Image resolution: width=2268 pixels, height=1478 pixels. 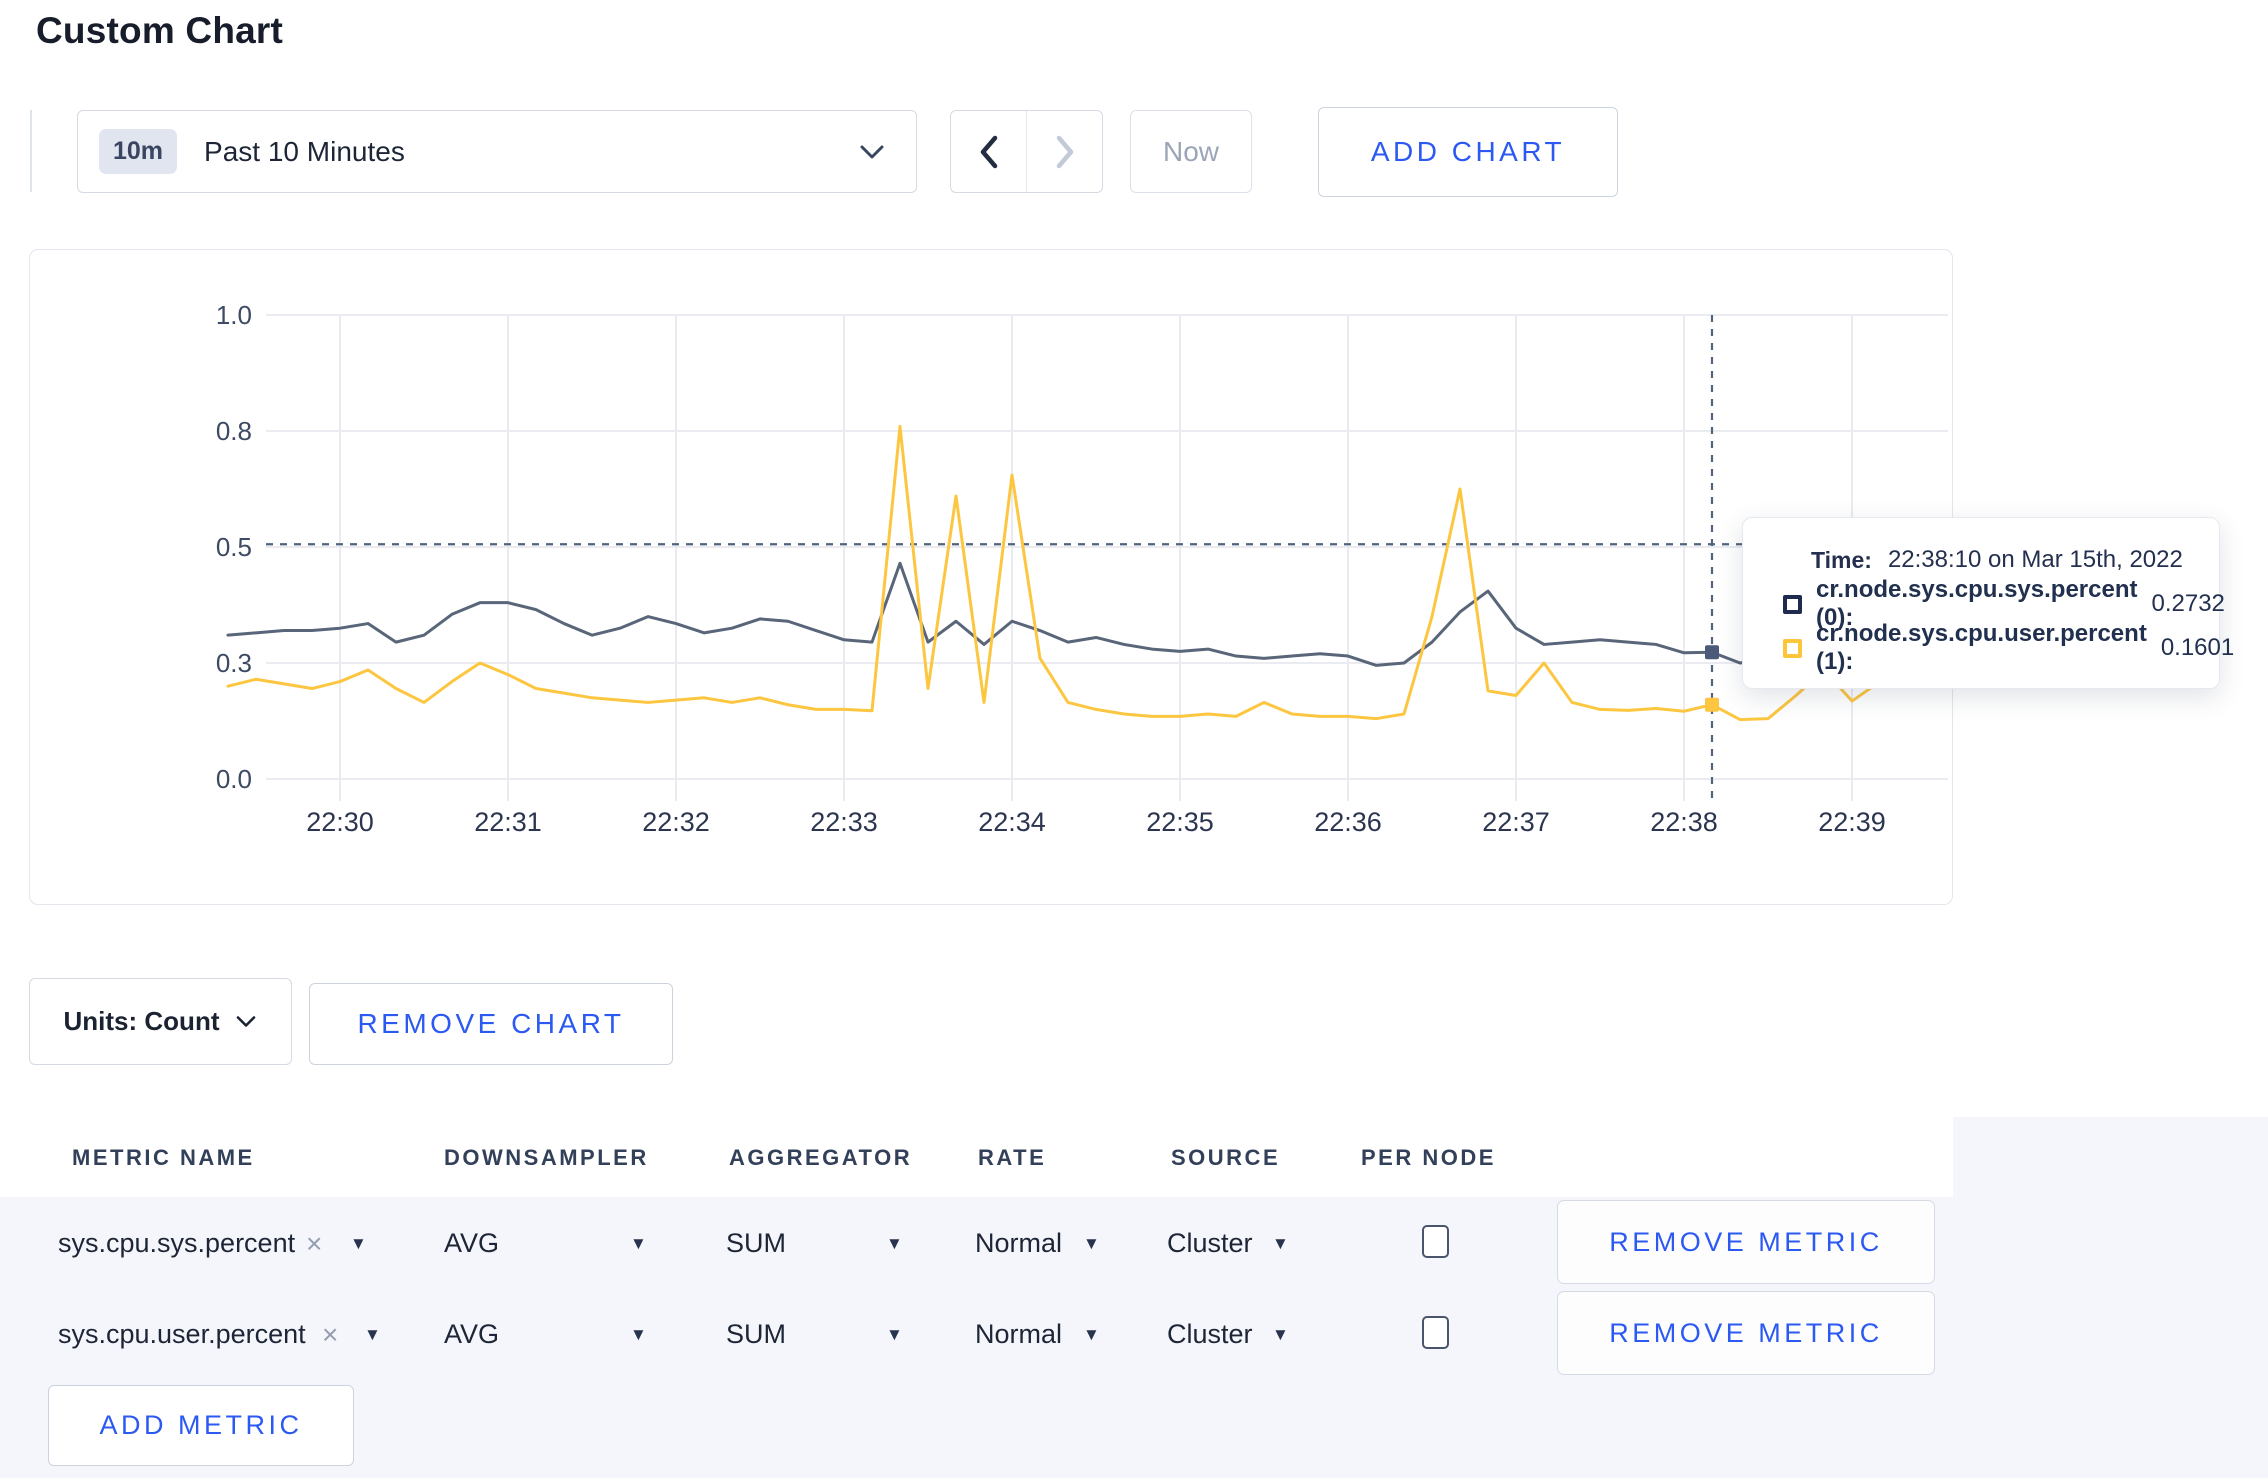 I want to click on now-button: Now, so click(x=1191, y=151).